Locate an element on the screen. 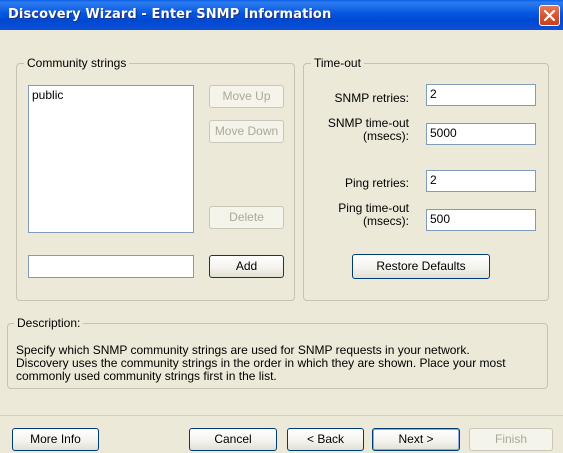 The height and width of the screenshot is (453, 563). close-icon is located at coordinates (549, 15).